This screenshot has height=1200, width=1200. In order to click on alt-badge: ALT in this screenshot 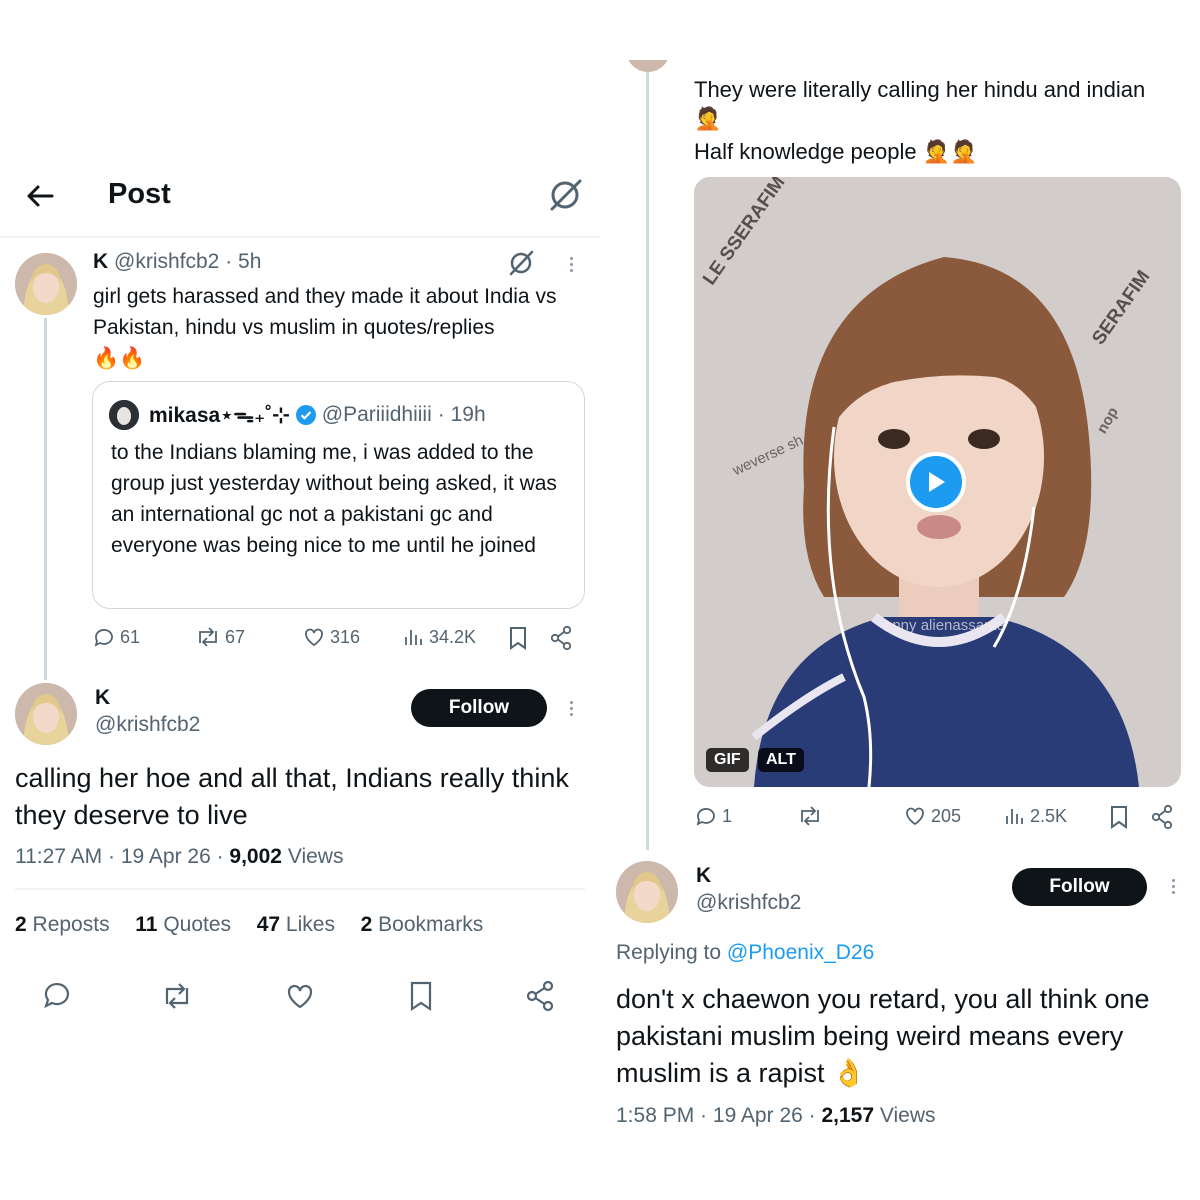, I will do `click(781, 760)`.